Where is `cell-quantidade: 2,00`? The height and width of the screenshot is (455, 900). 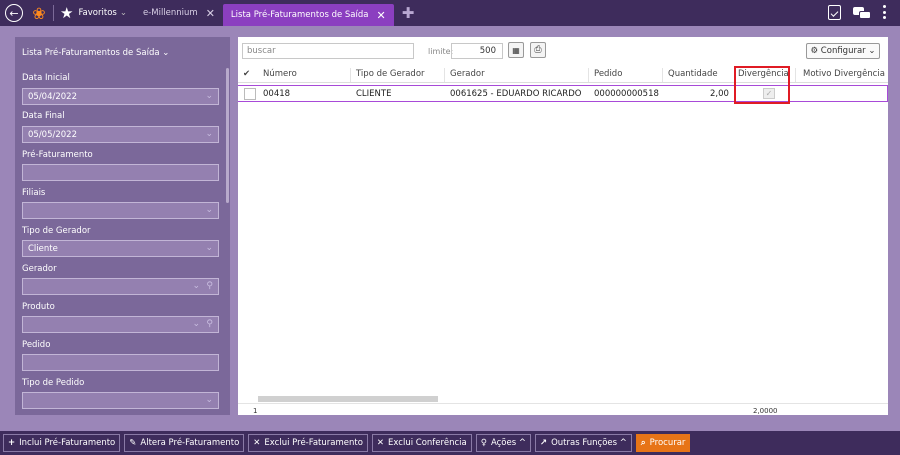 cell-quantidade: 2,00 is located at coordinates (719, 94).